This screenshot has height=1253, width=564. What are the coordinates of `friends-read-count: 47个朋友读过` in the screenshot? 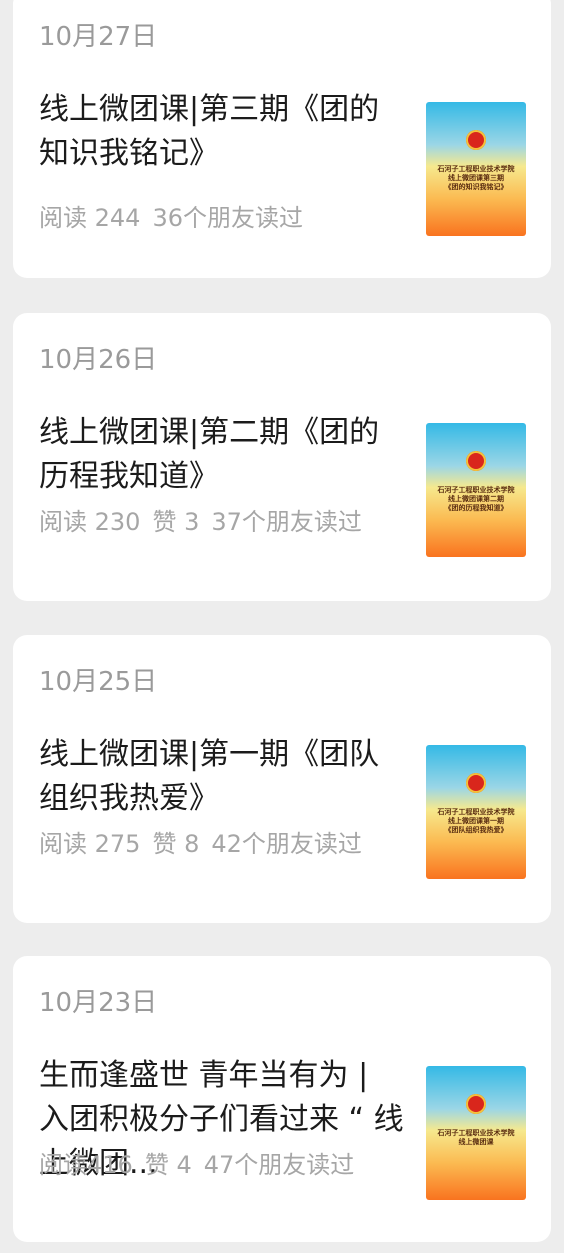 It's located at (279, 1165).